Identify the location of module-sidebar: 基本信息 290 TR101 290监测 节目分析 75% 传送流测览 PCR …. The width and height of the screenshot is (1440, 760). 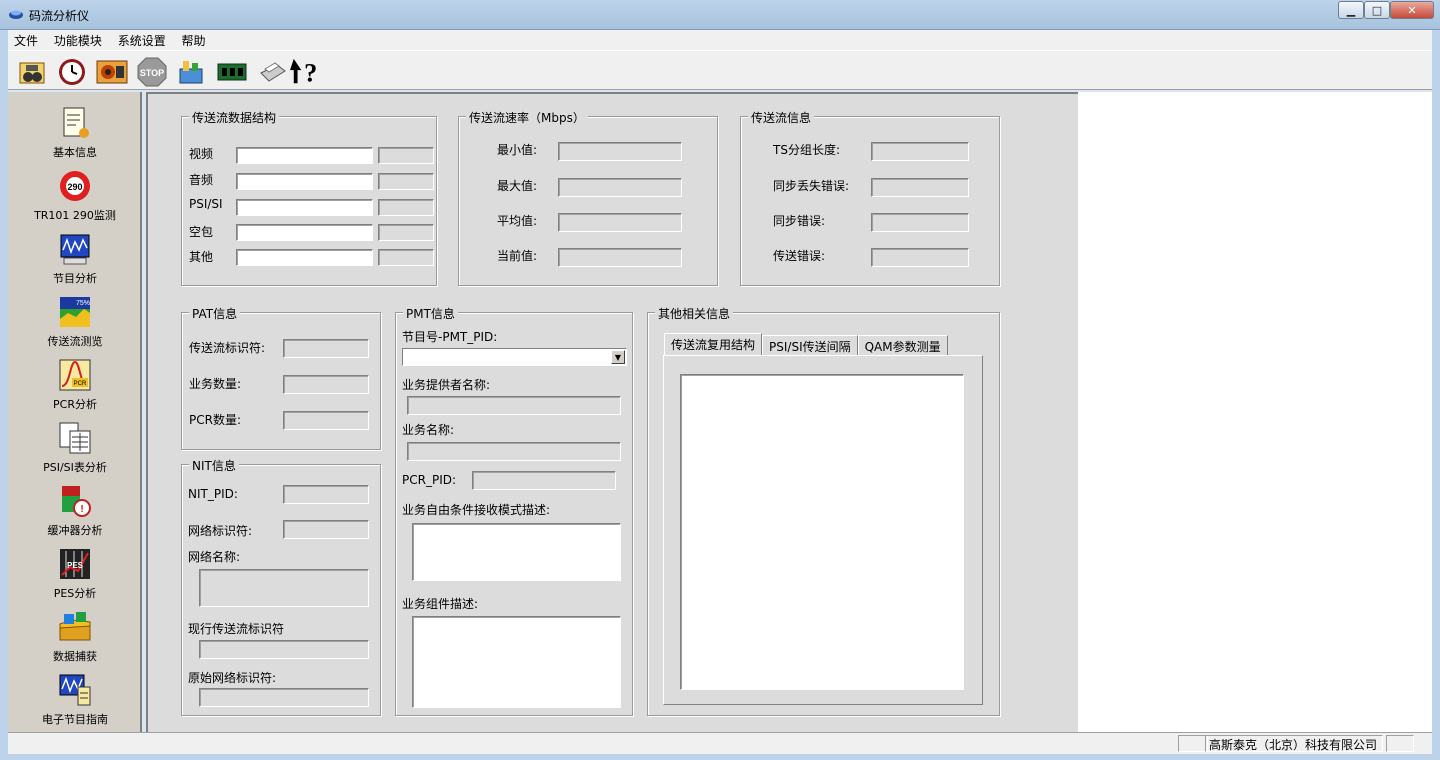
(75, 412).